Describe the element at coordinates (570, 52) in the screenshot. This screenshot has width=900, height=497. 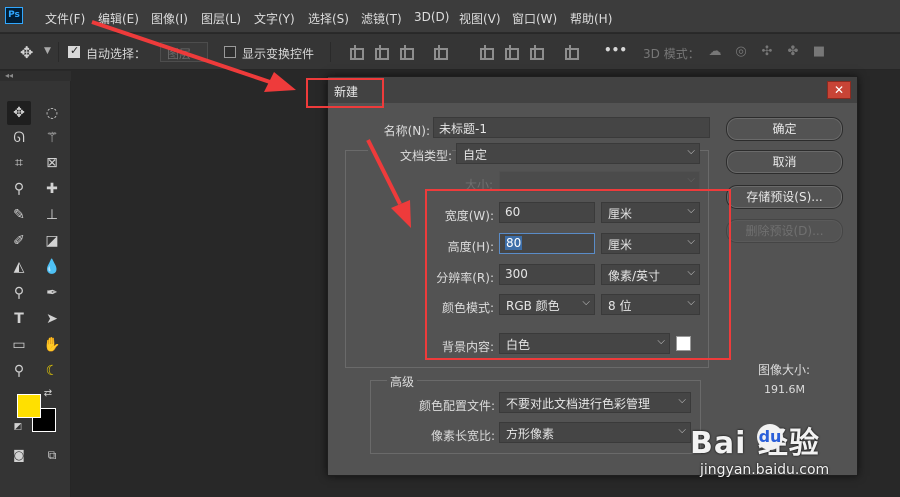
I see `distribute-left-icon` at that location.